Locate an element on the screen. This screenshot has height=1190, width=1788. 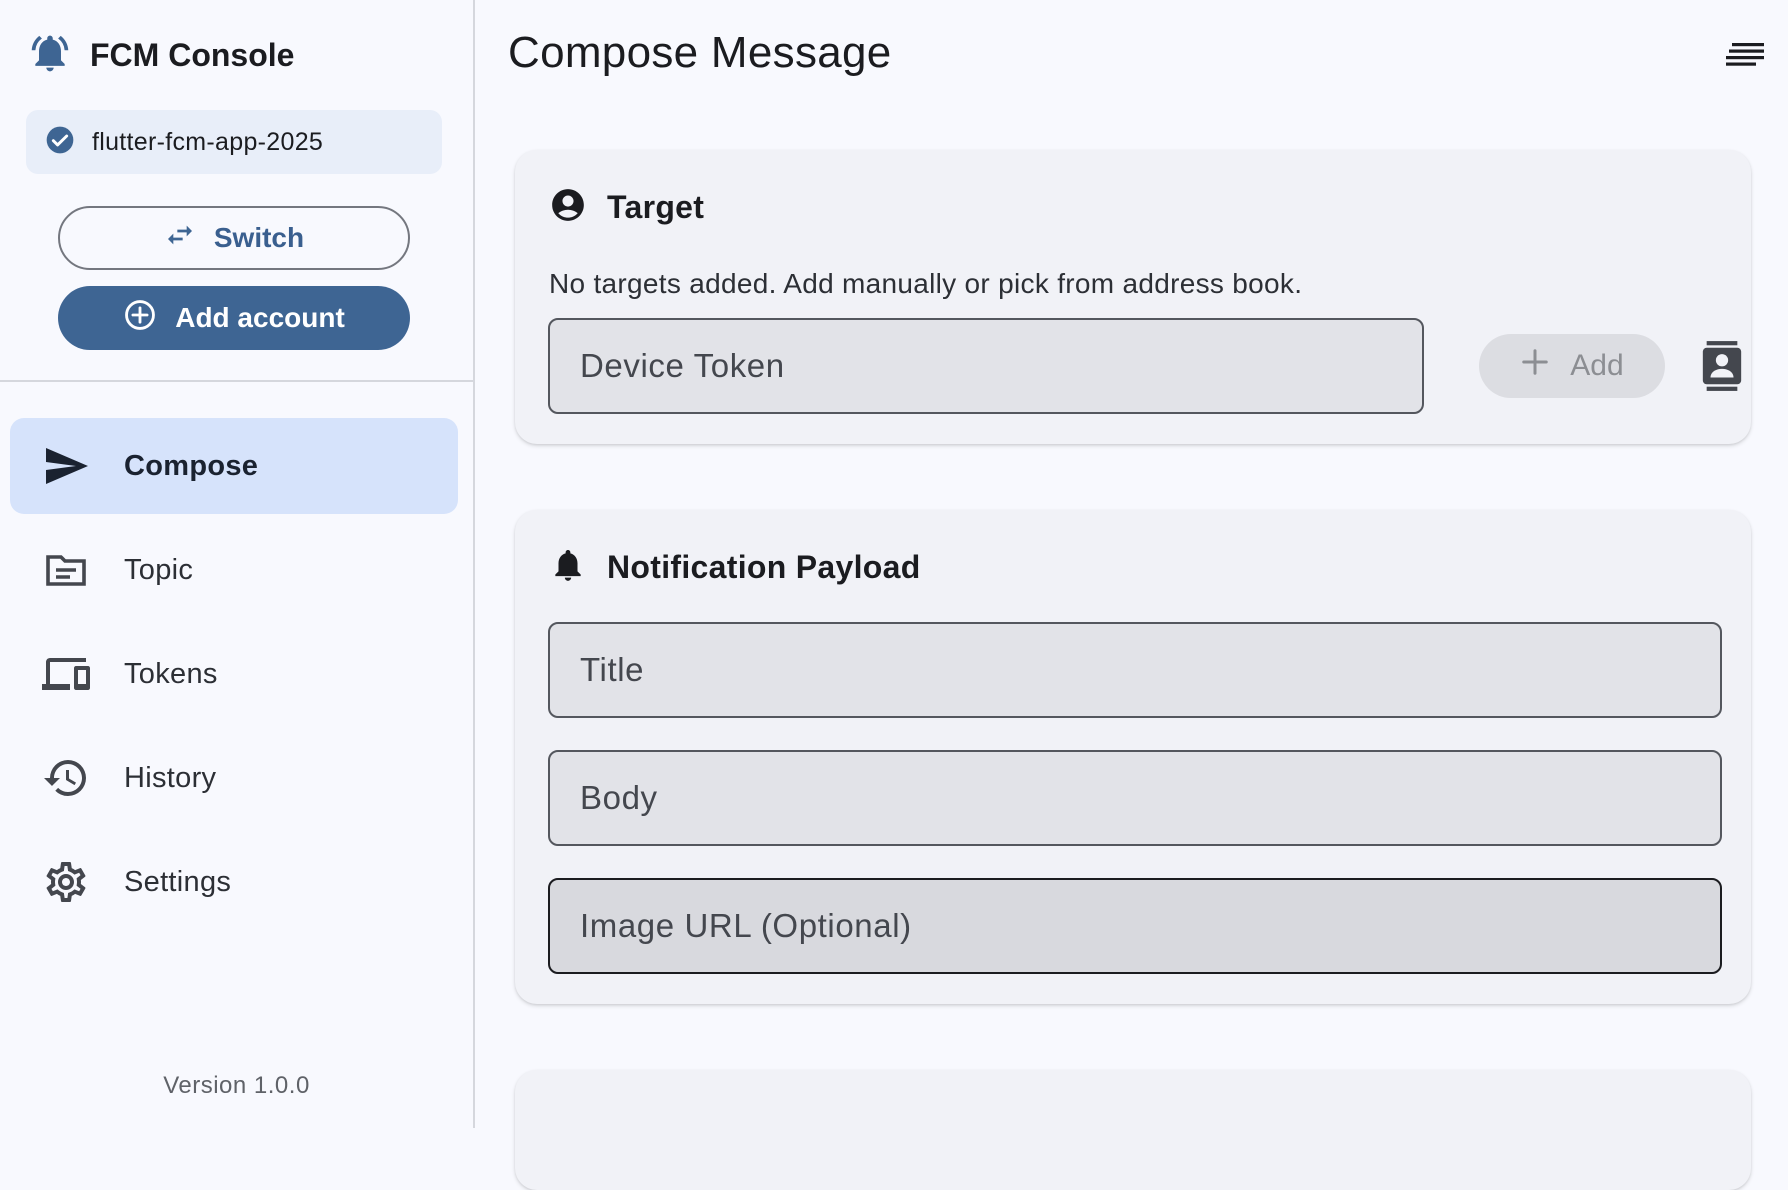
image-url-input: Image URL (Optional) is located at coordinates (1135, 926).